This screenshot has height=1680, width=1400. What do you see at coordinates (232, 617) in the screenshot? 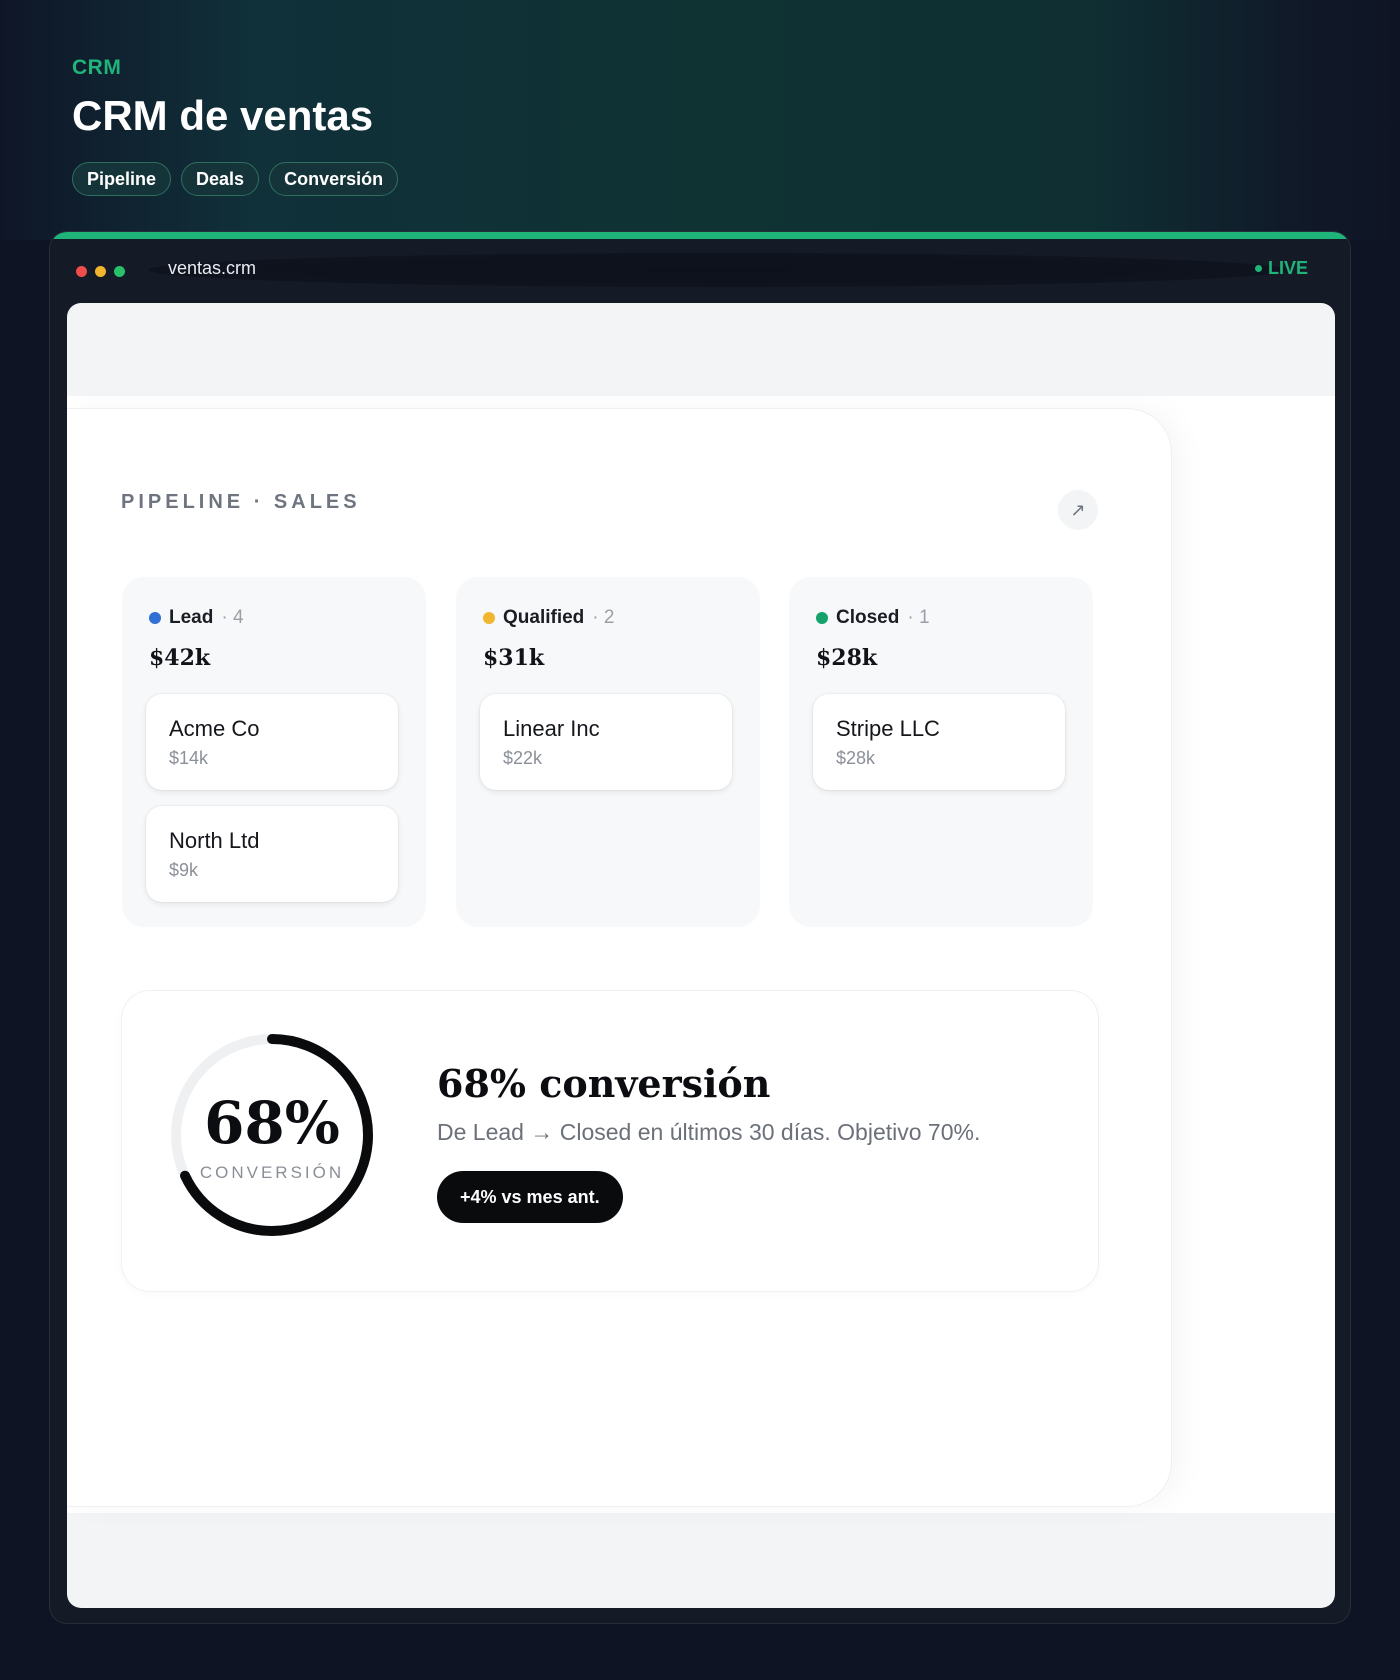
I see `column-count: · 4` at bounding box center [232, 617].